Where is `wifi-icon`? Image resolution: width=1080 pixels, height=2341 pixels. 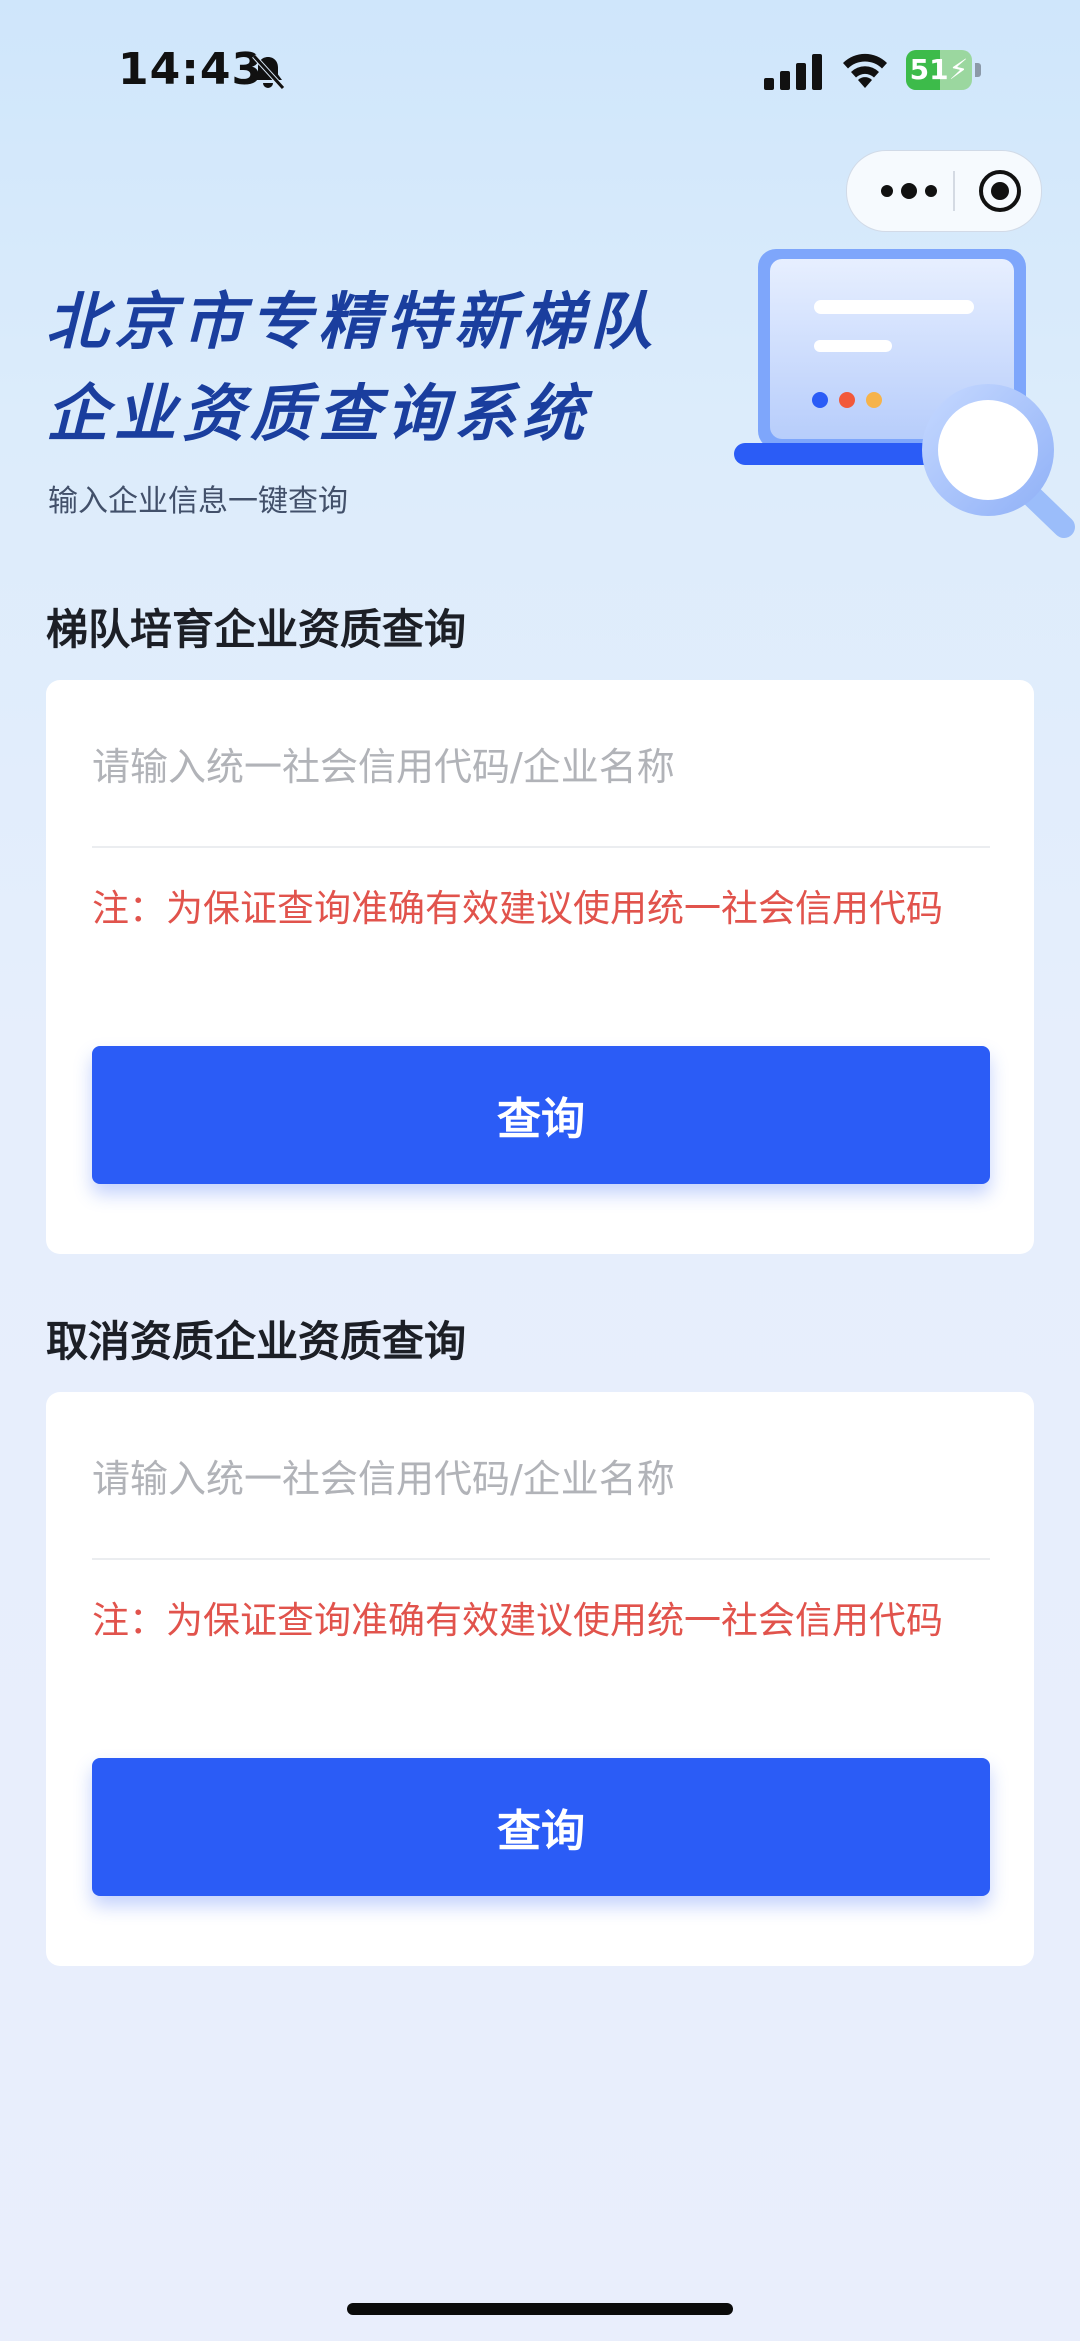
wifi-icon is located at coordinates (865, 70).